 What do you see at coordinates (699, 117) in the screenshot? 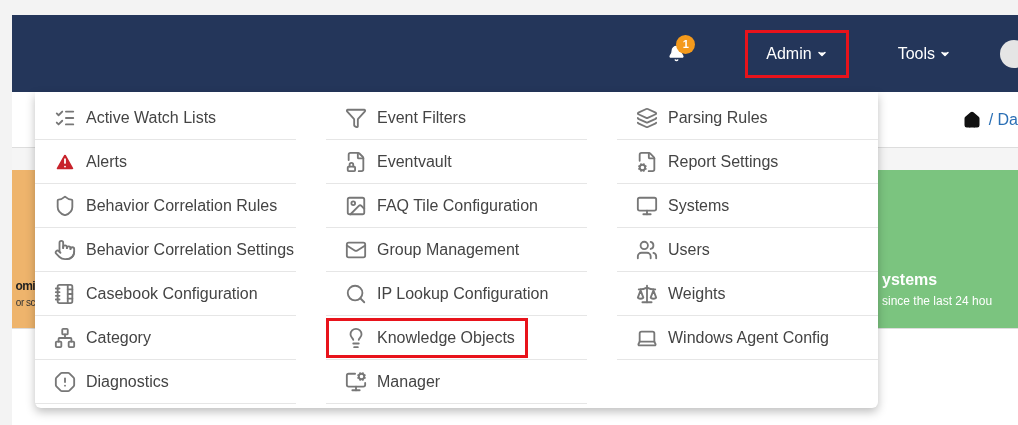
I see `menu-item: Parsing Rules` at bounding box center [699, 117].